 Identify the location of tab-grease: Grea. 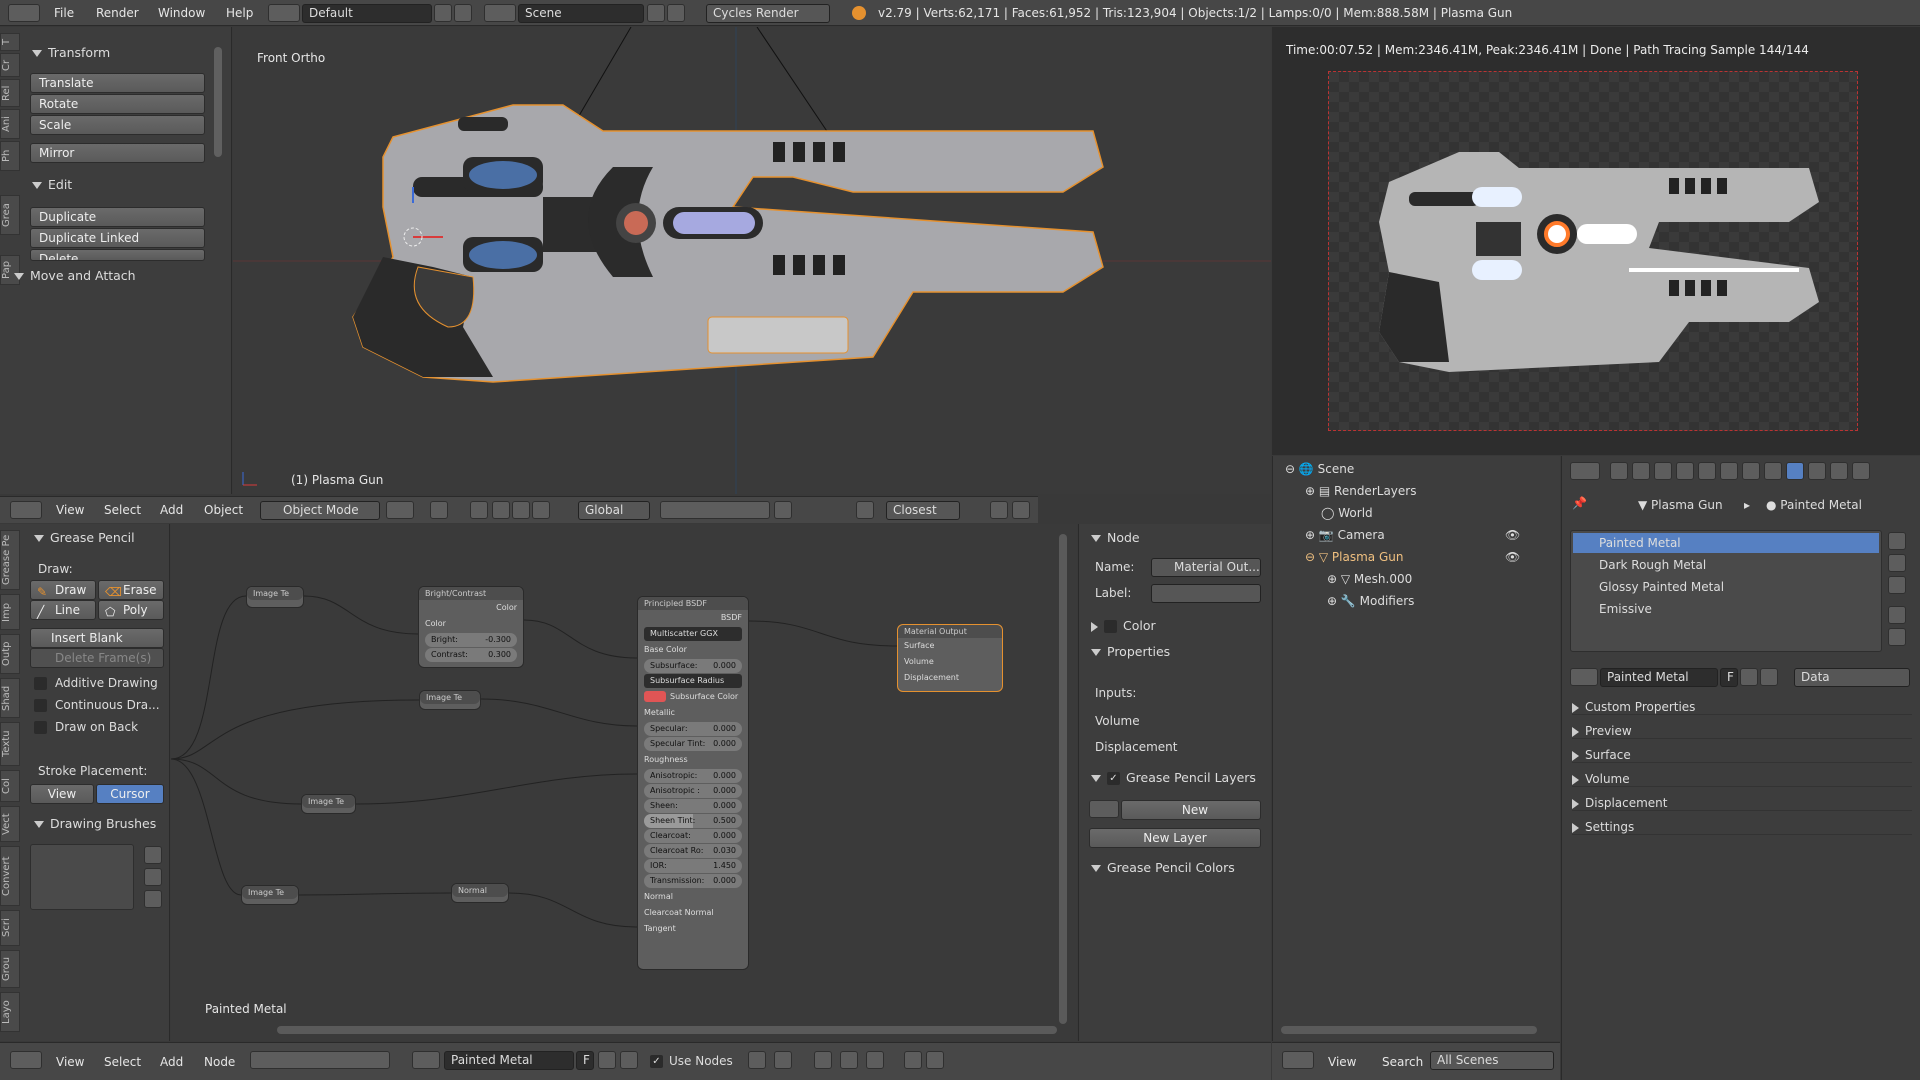
(10, 215).